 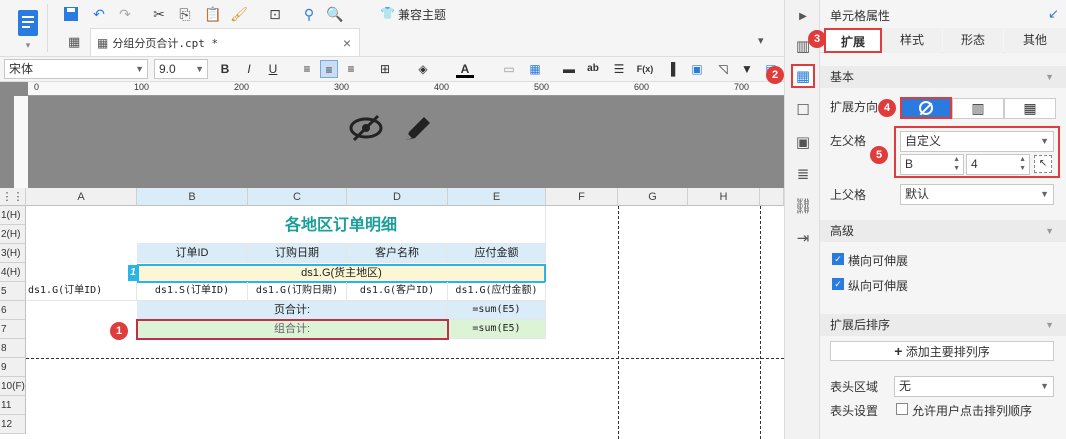 What do you see at coordinates (724, 197) in the screenshot?
I see `column-header: H` at bounding box center [724, 197].